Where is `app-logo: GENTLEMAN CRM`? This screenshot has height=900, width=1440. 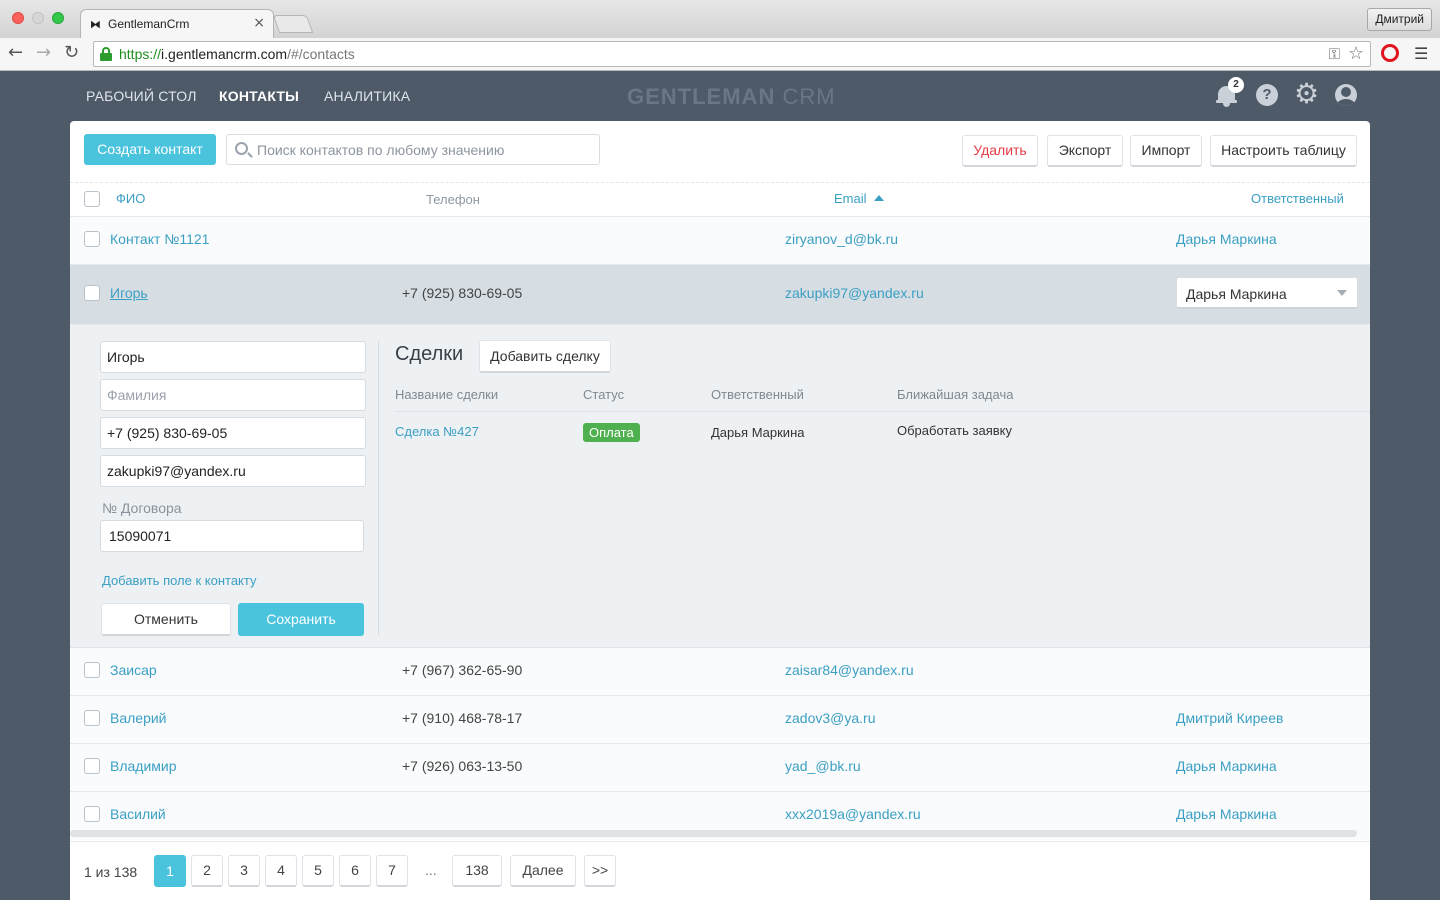 app-logo: GENTLEMAN CRM is located at coordinates (731, 96).